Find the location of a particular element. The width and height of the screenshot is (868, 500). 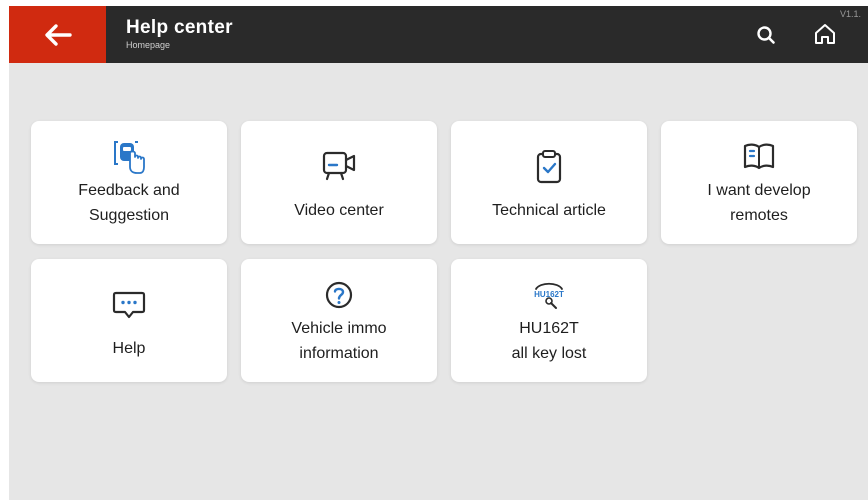

tile-label: Vehicle immo information is located at coordinates (339, 341).